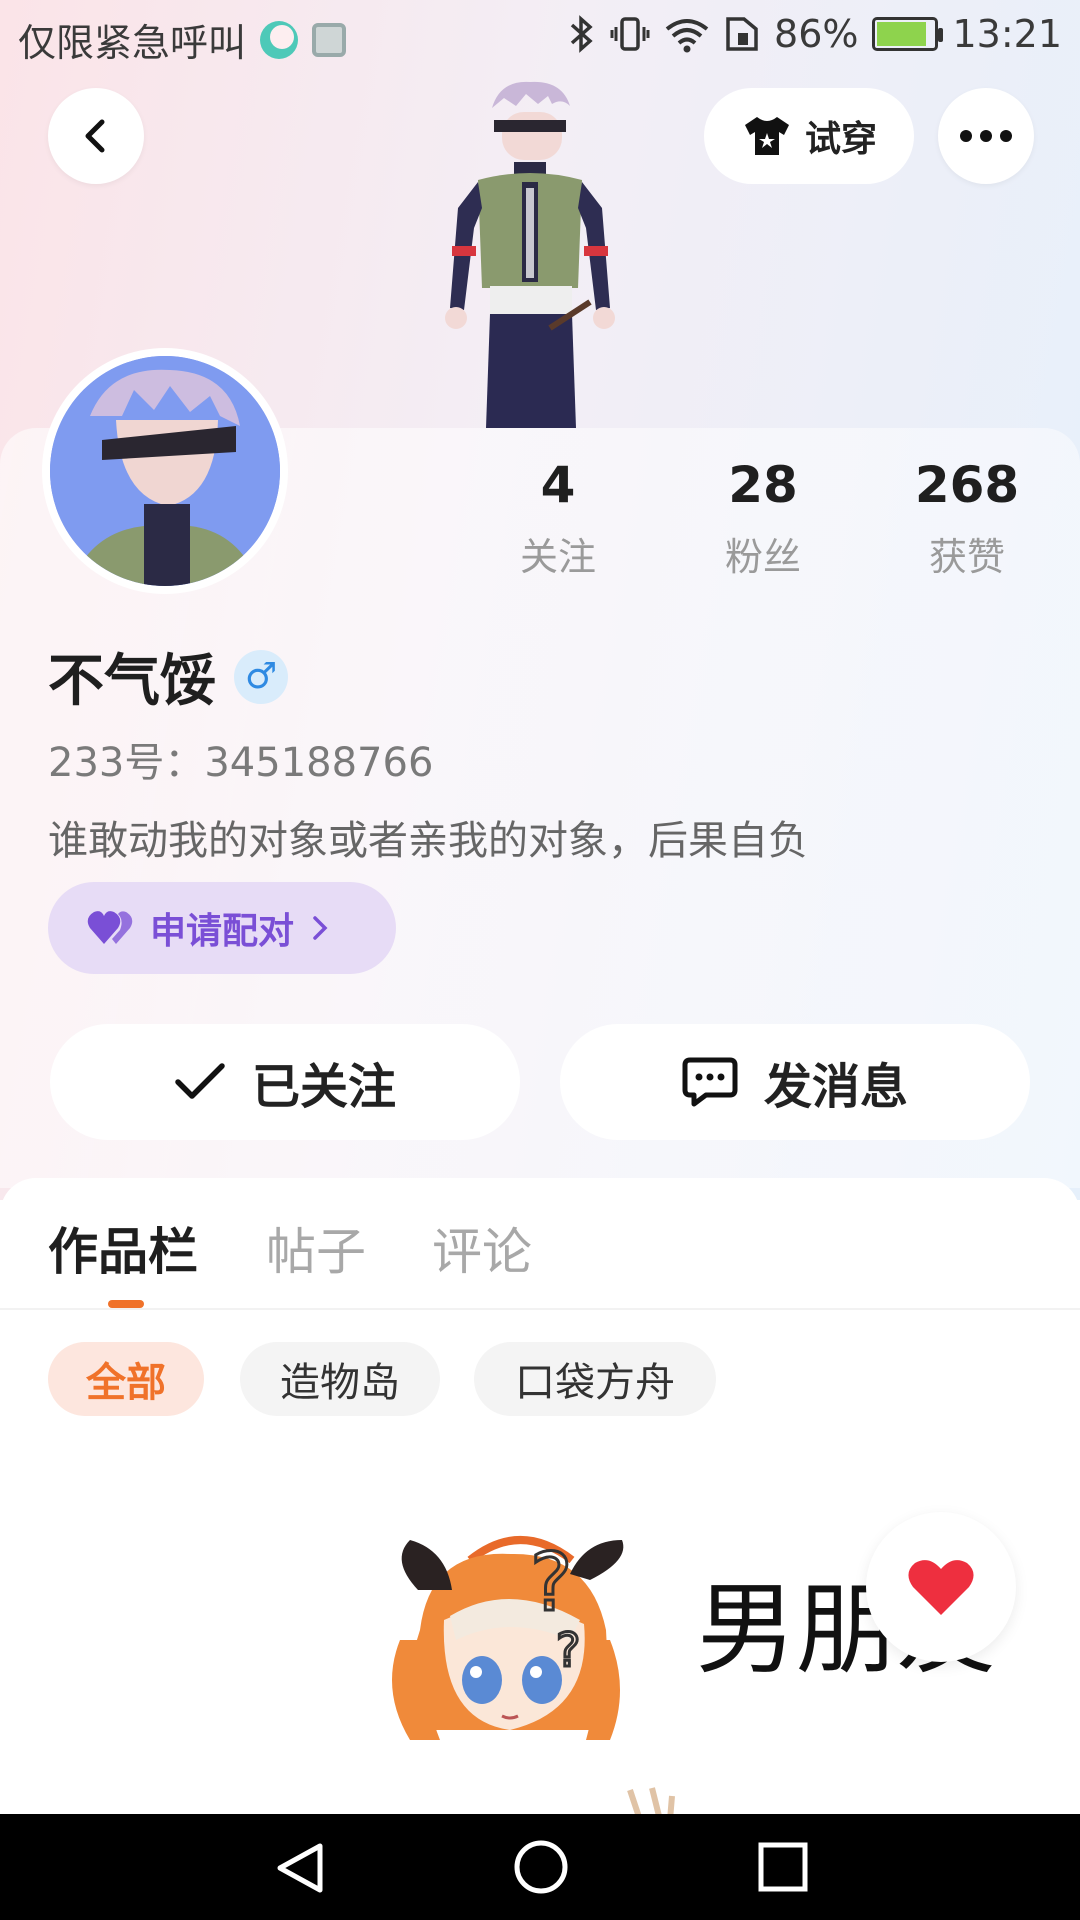  Describe the element at coordinates (710, 1082) in the screenshot. I see `chat-bubble-icon` at that location.